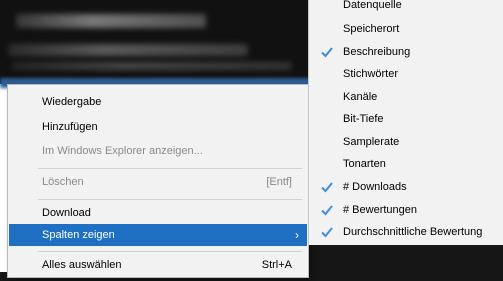  What do you see at coordinates (364, 164) in the screenshot?
I see `submenu-item-label: Tonarten` at bounding box center [364, 164].